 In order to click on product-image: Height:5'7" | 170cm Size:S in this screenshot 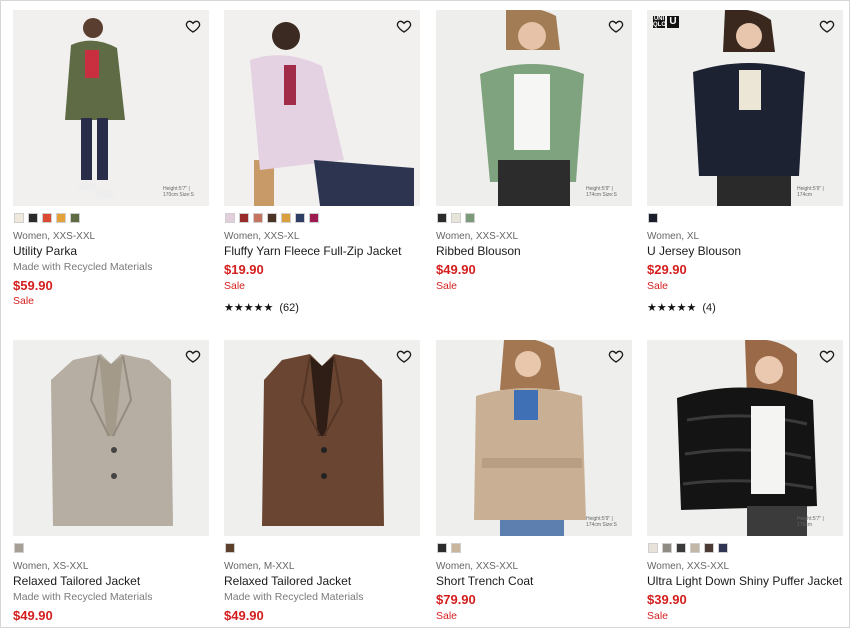, I will do `click(111, 108)`.